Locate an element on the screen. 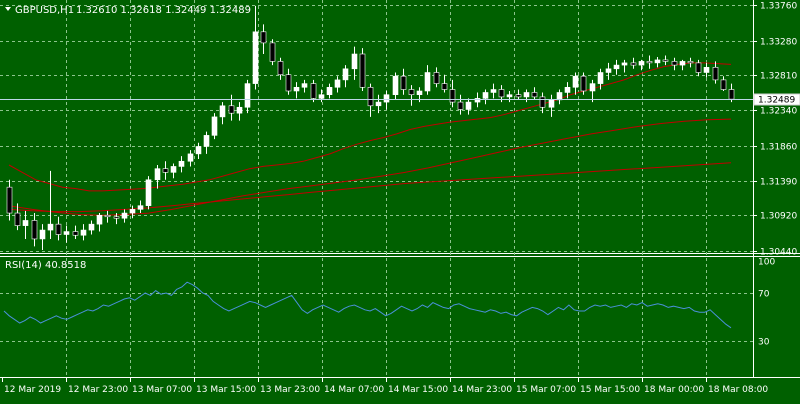 This screenshot has width=800, height=404. rsi-level-label: 100 is located at coordinates (766, 263).